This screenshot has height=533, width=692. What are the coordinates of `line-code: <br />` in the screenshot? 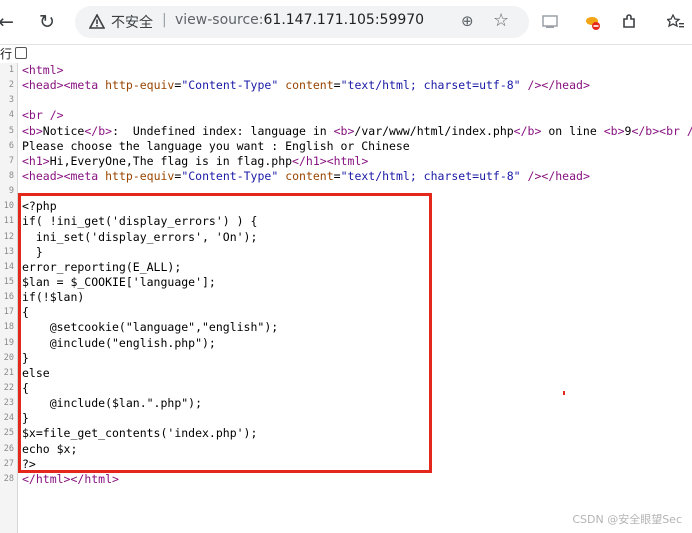 It's located at (43, 115).